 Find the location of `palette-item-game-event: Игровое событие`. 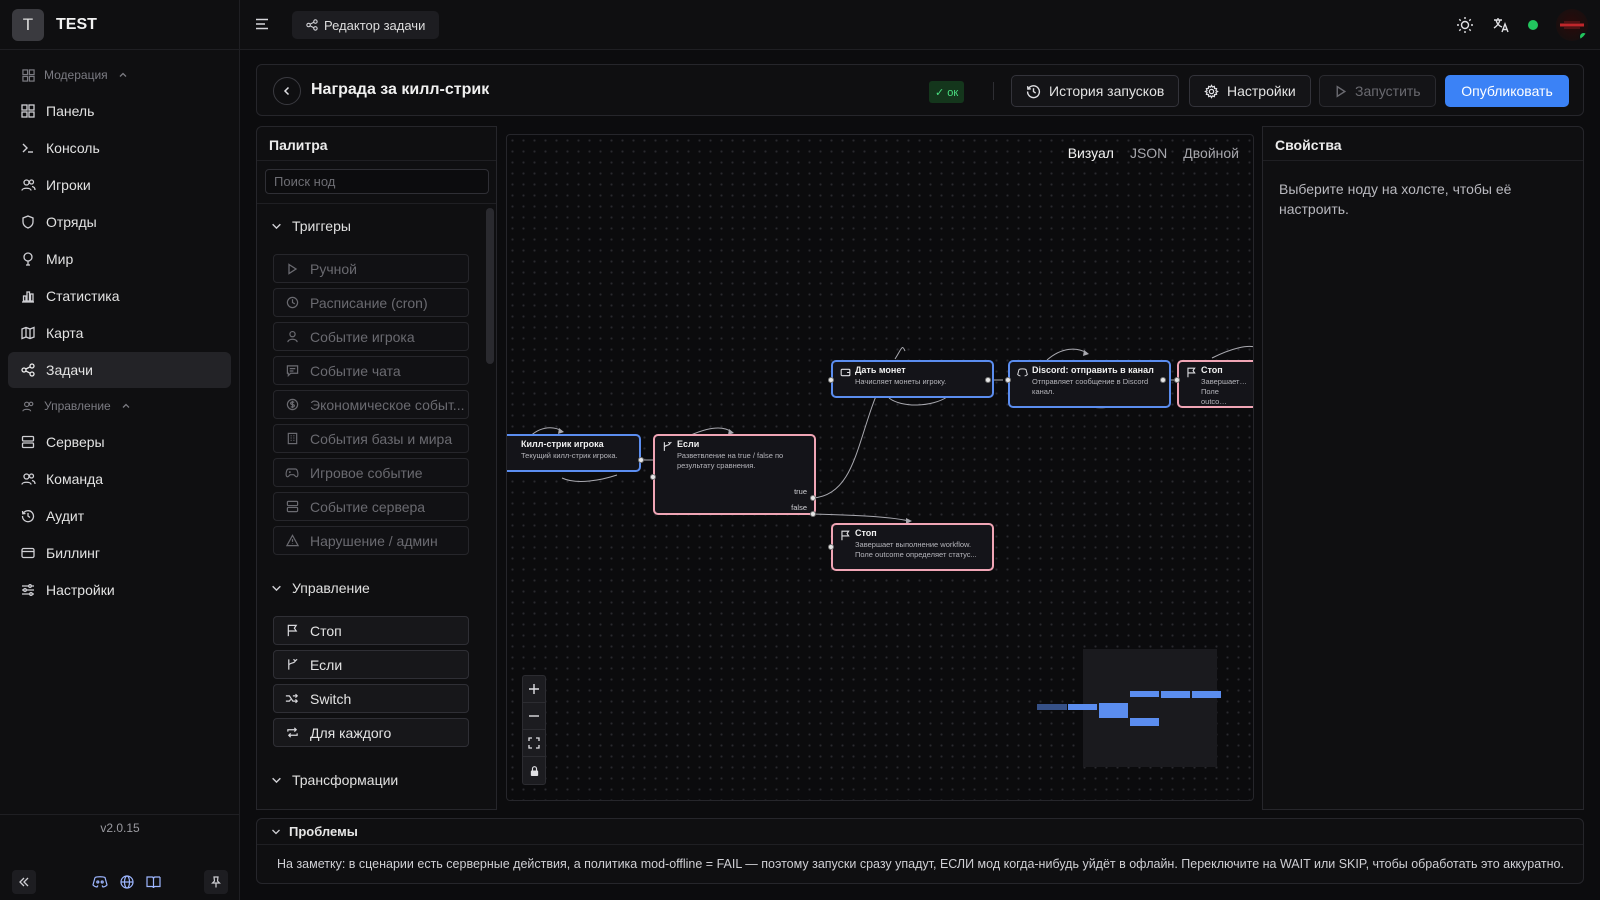

palette-item-game-event: Игровое событие is located at coordinates (371, 472).